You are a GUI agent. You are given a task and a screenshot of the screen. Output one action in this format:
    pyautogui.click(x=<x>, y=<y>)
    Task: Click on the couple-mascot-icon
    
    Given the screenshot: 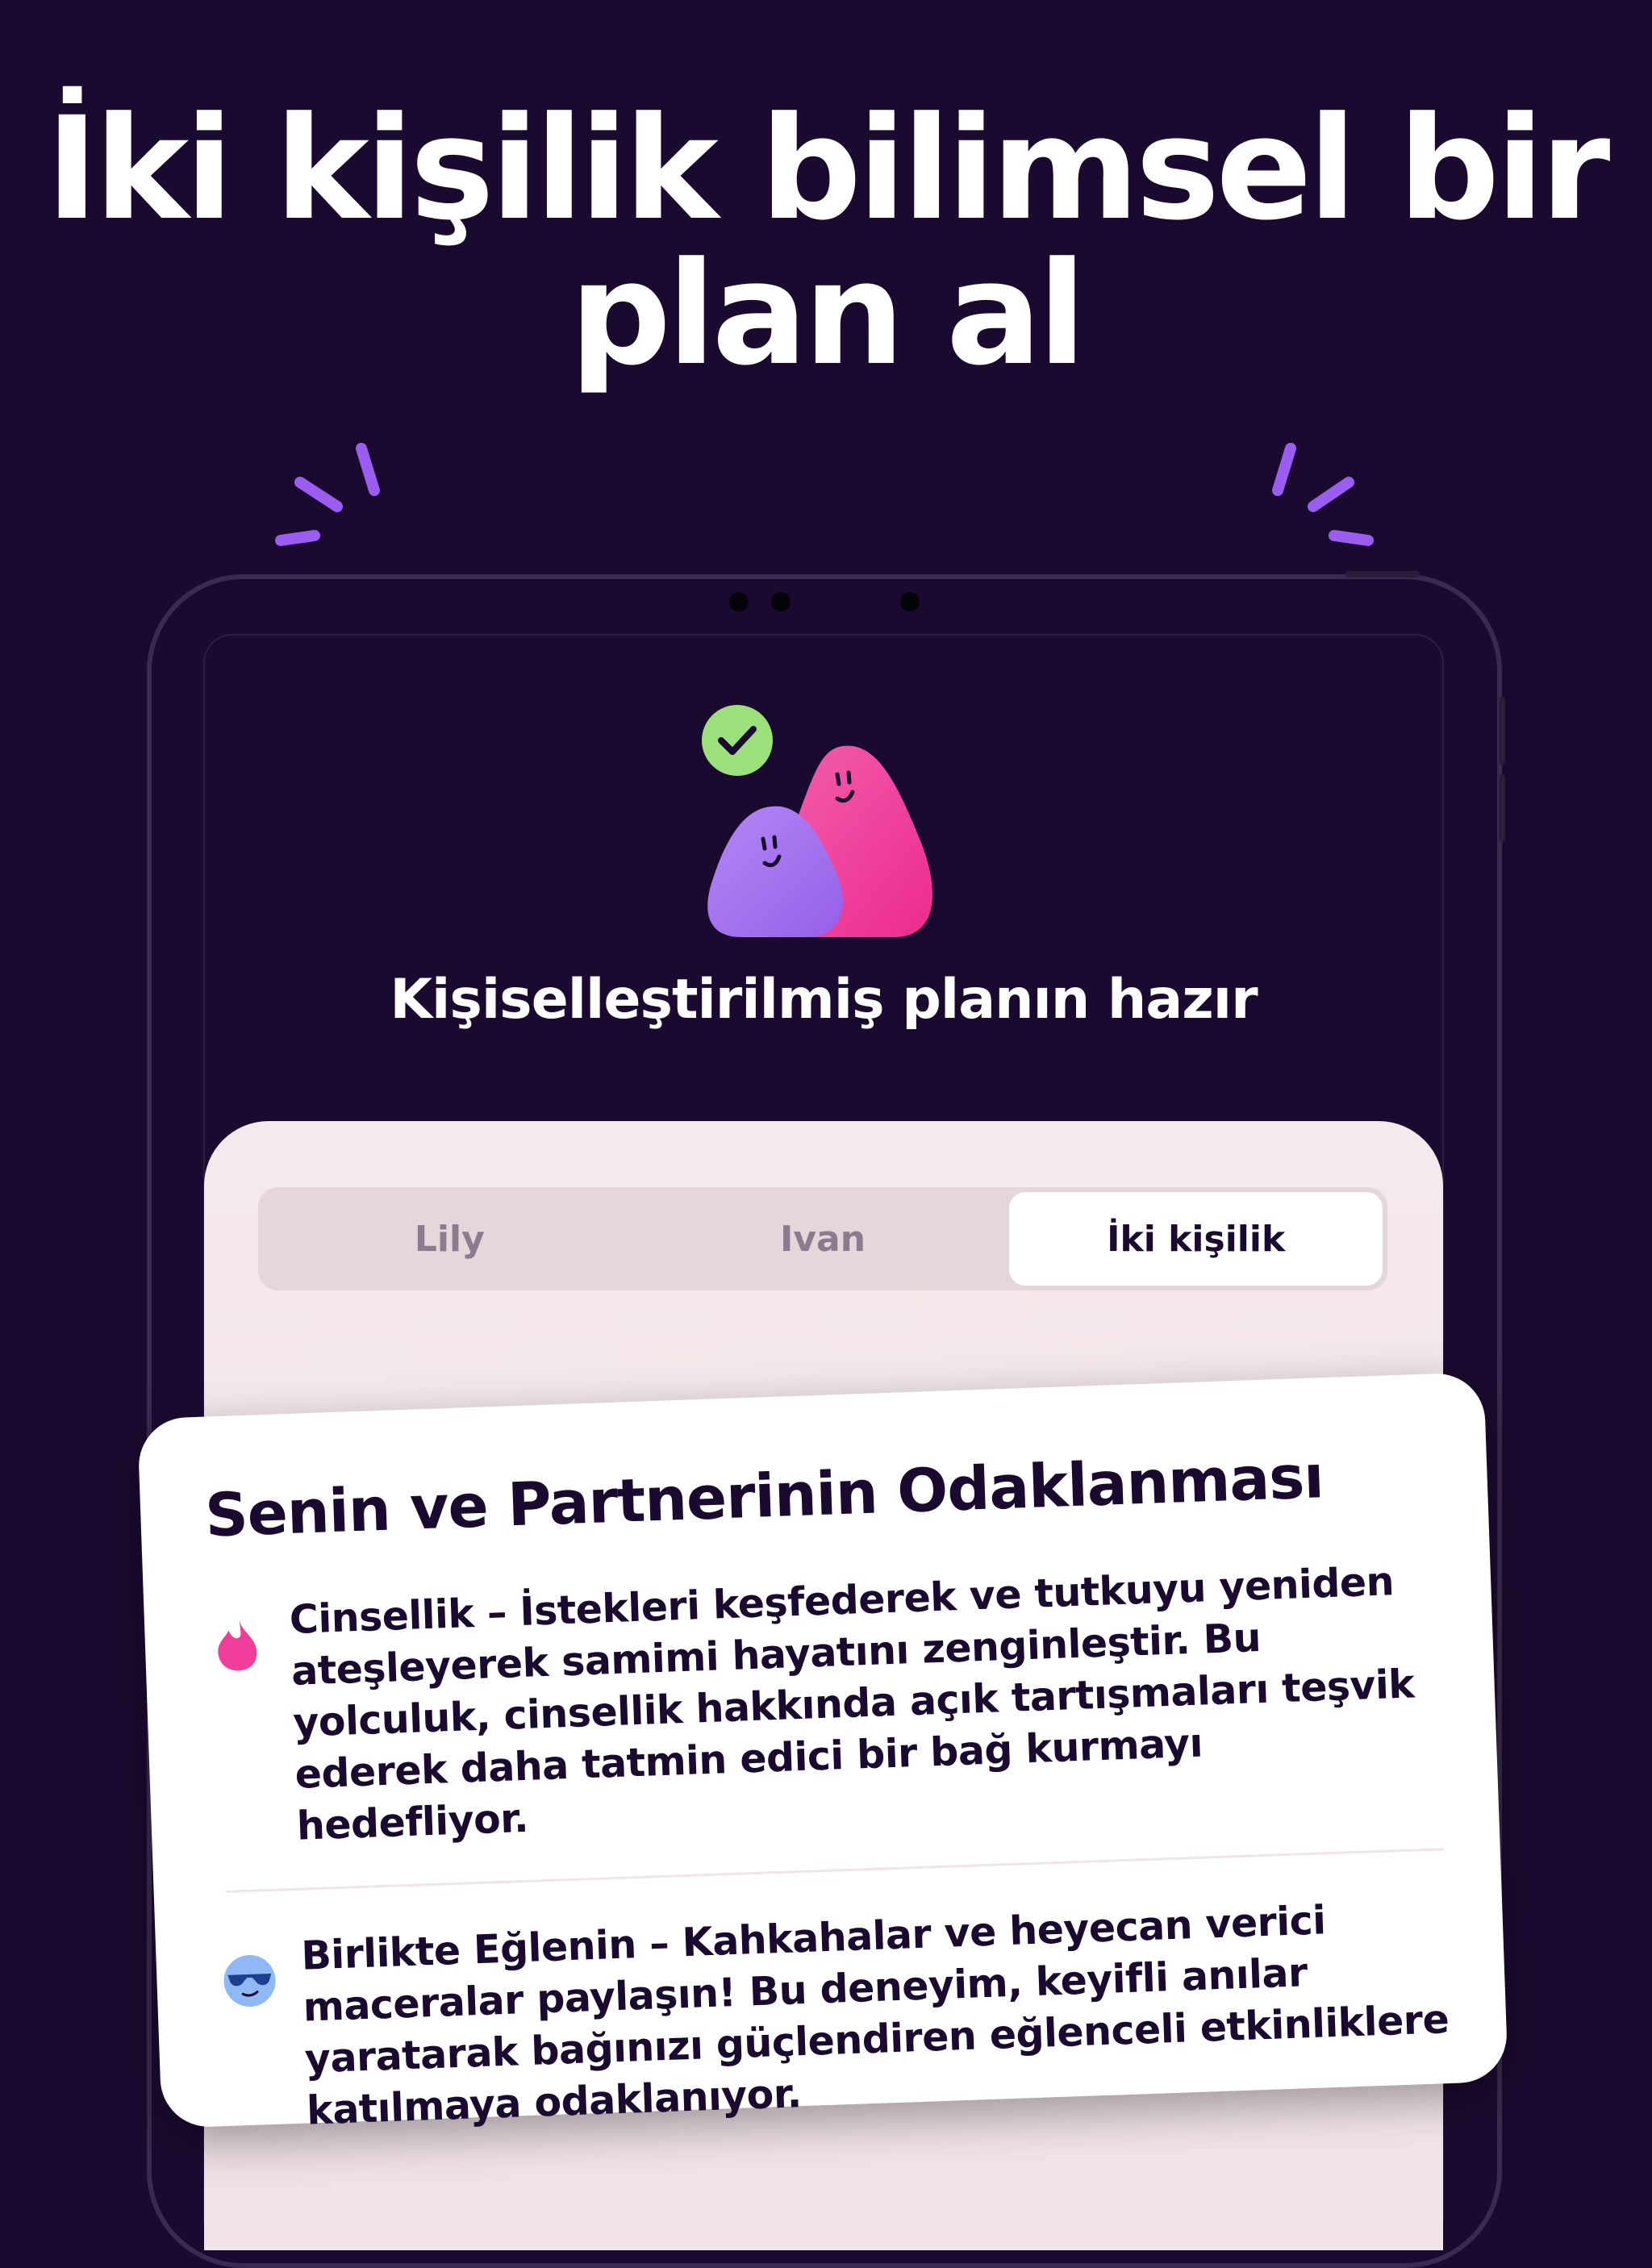 What is the action you would take?
    pyautogui.click(x=817, y=821)
    